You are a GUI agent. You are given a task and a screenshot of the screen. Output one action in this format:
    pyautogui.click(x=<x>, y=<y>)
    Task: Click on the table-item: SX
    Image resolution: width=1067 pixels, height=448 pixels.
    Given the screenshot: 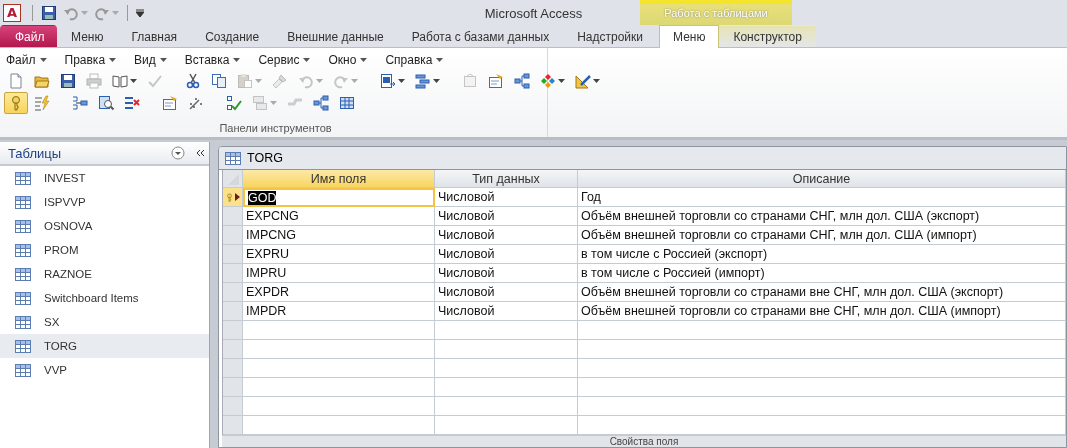 What is the action you would take?
    pyautogui.click(x=104, y=322)
    